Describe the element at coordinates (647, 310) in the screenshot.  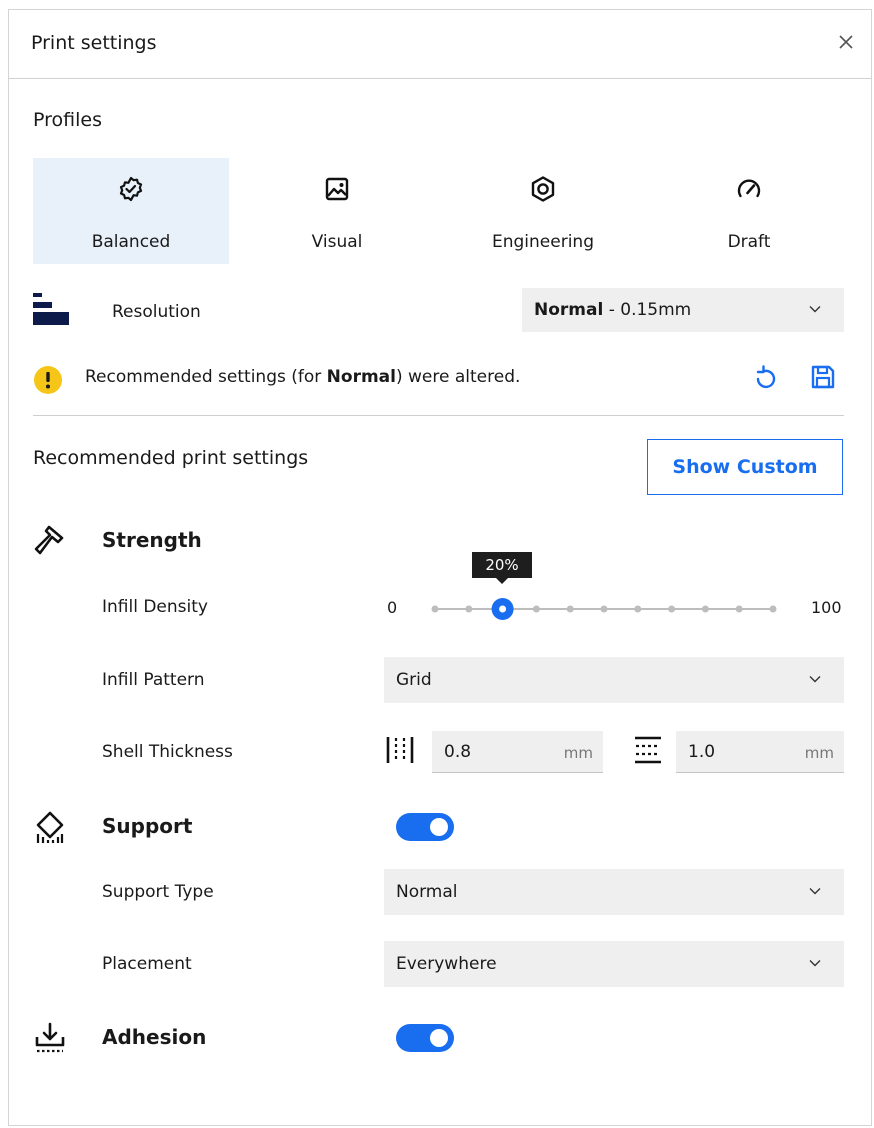
I see `resolution-layer-height: - 0.15mm` at that location.